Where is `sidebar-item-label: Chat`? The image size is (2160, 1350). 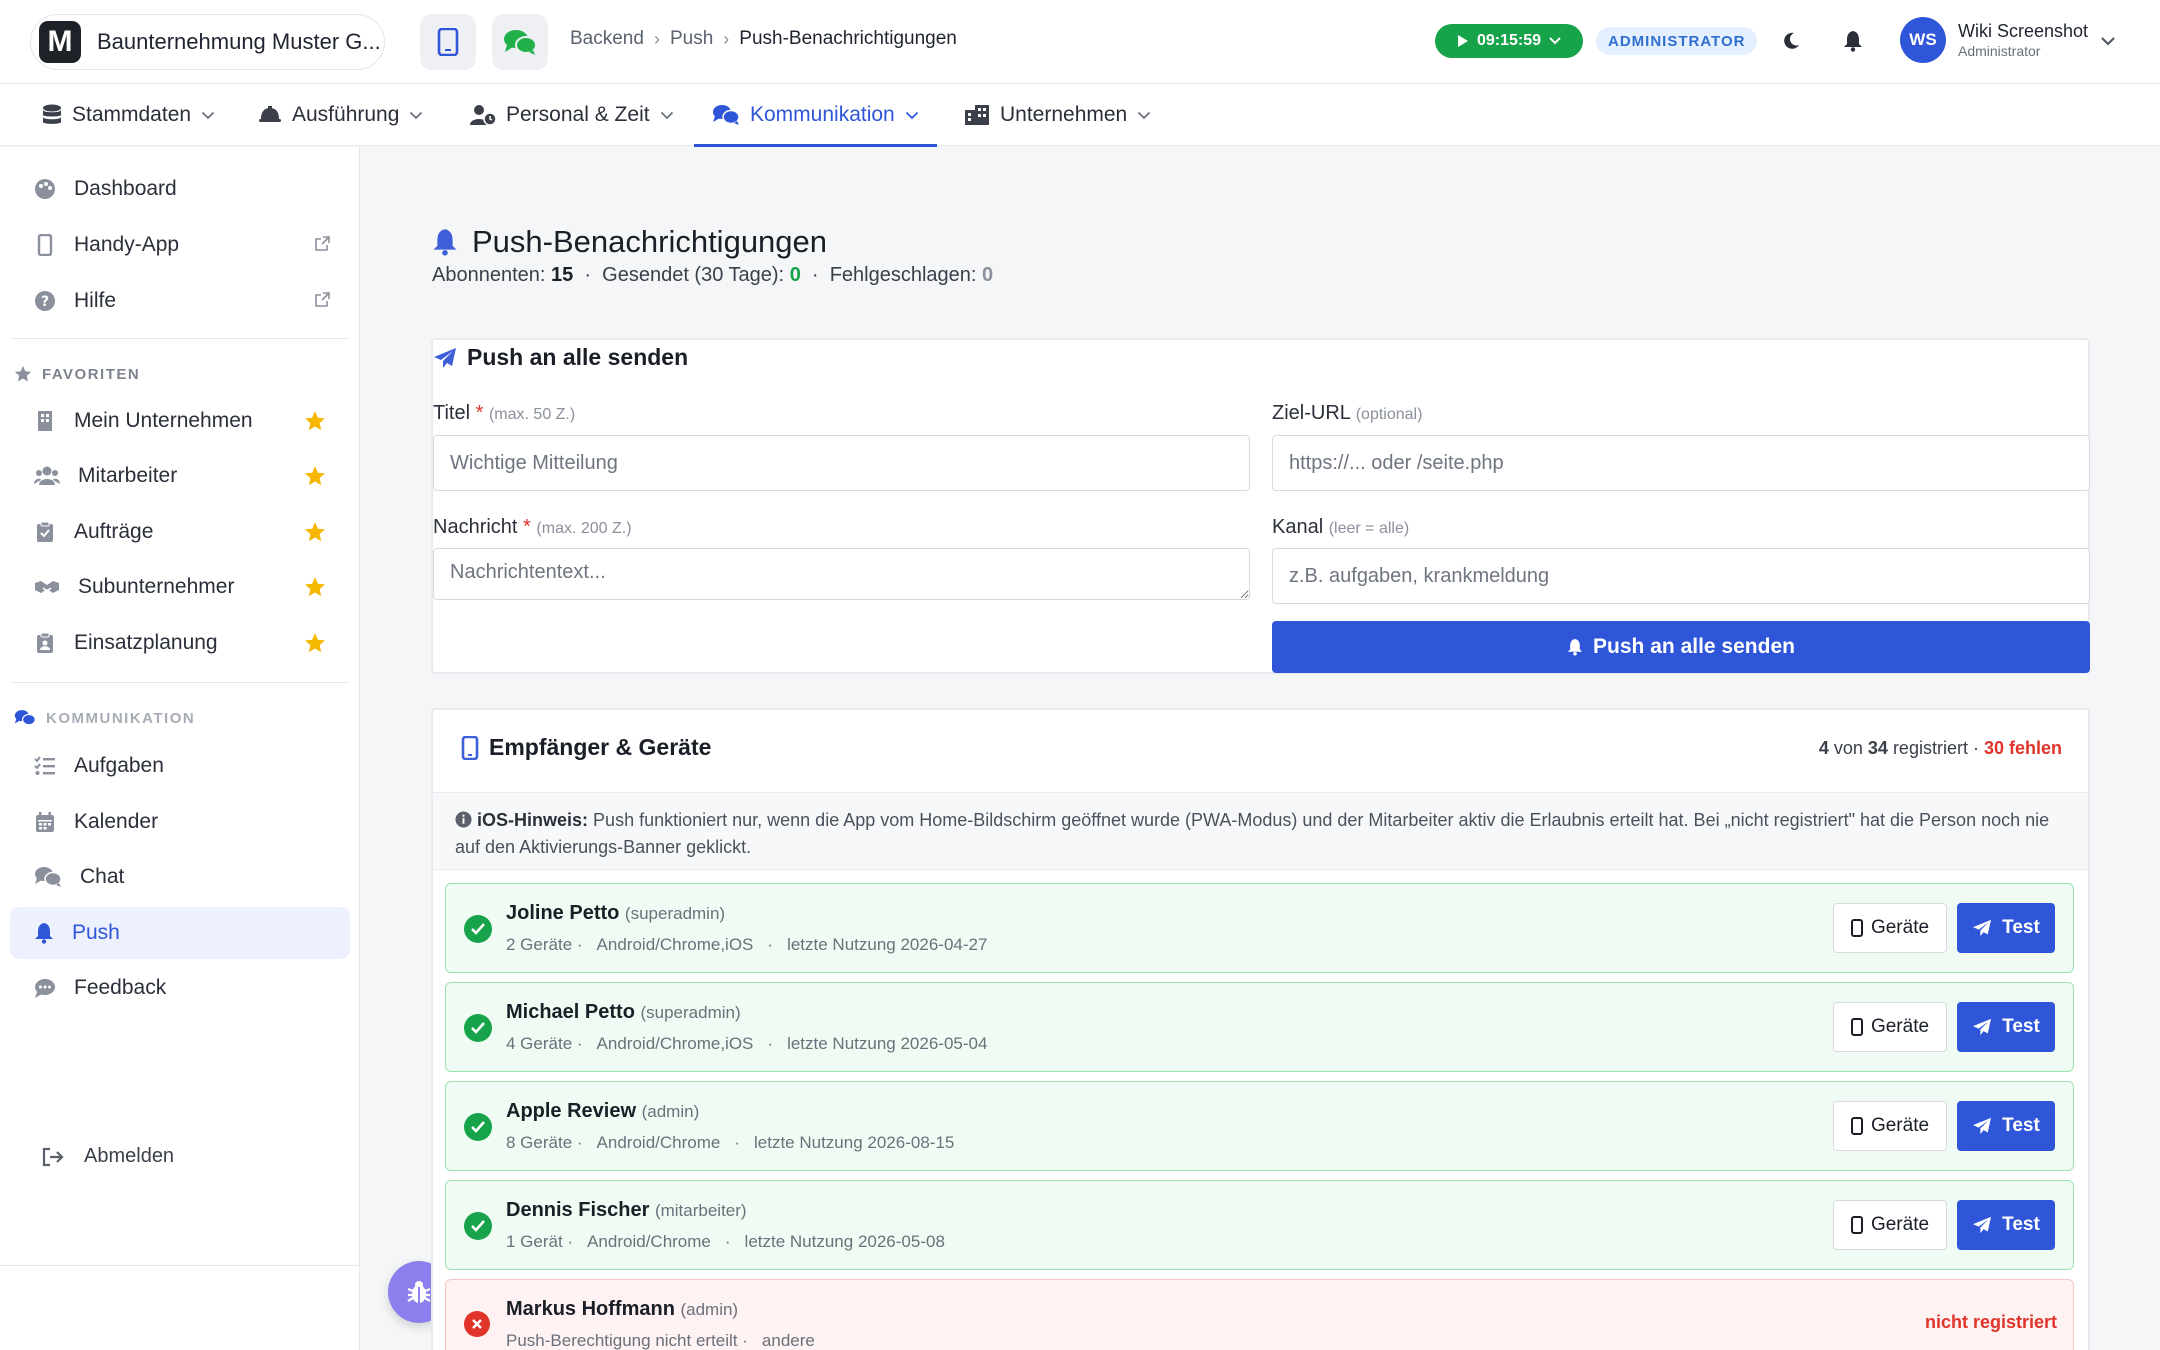 sidebar-item-label: Chat is located at coordinates (102, 876).